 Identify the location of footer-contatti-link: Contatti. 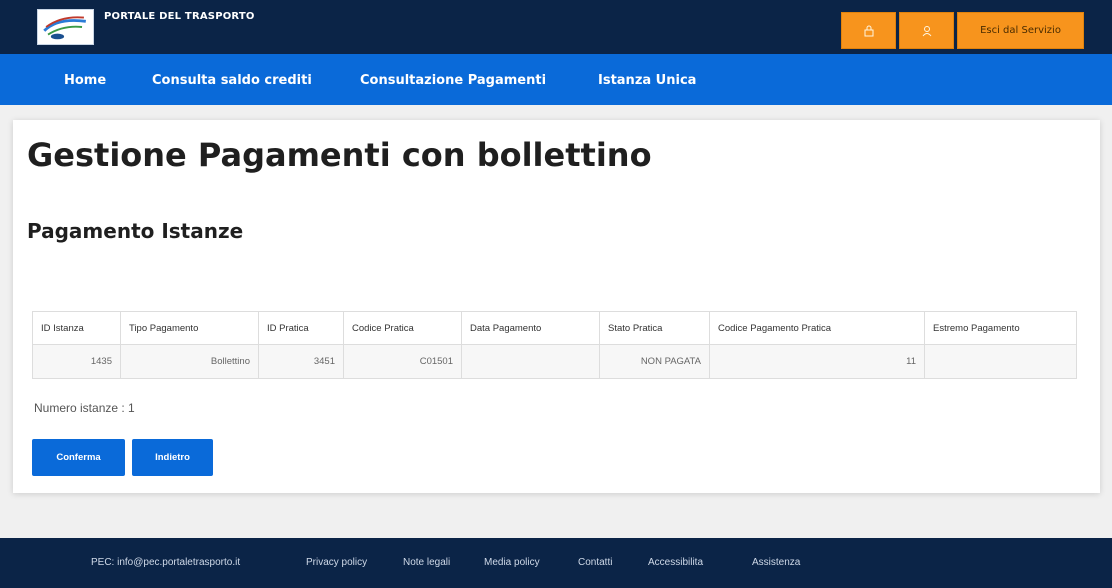
(595, 562).